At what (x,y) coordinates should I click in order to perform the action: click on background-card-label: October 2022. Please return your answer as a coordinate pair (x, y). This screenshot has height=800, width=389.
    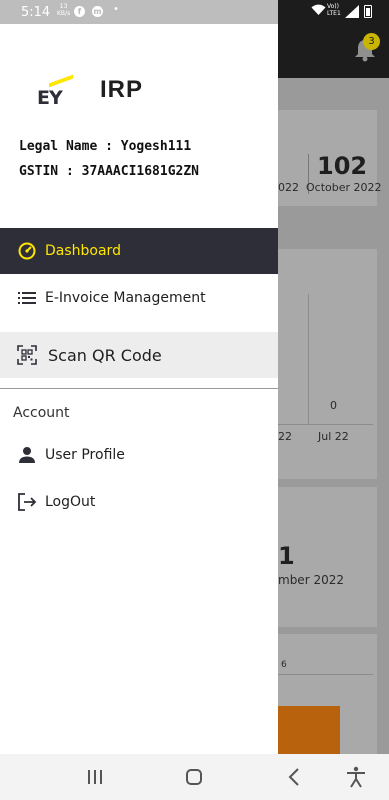
    Looking at the image, I should click on (344, 187).